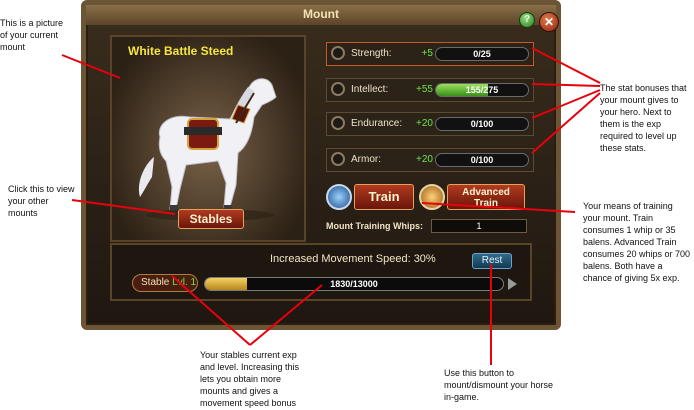 This screenshot has height=410, width=694. I want to click on annotation-line-stables, so click(123, 207).